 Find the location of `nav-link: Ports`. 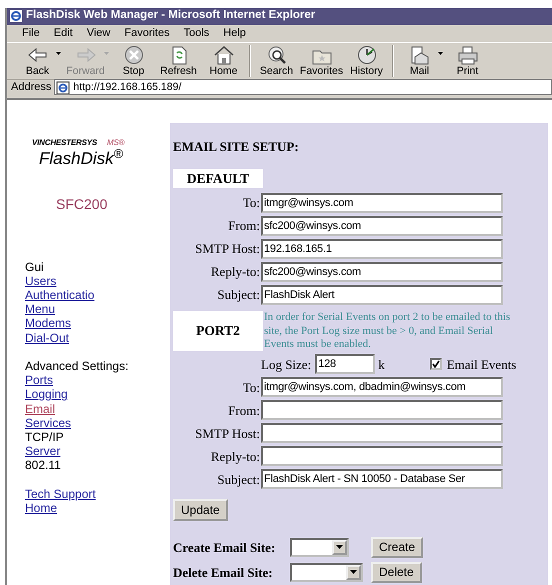

nav-link: Ports is located at coordinates (95, 380).